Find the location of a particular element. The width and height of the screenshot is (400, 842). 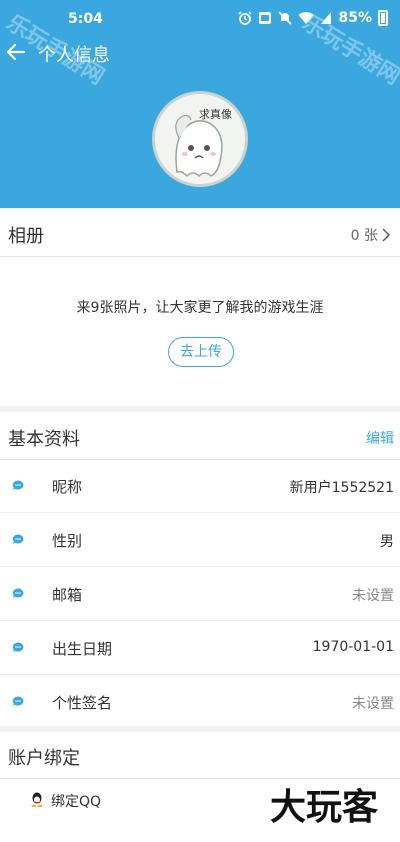

info-row-nickname: 昵称 新用户1552521 is located at coordinates (200, 486).